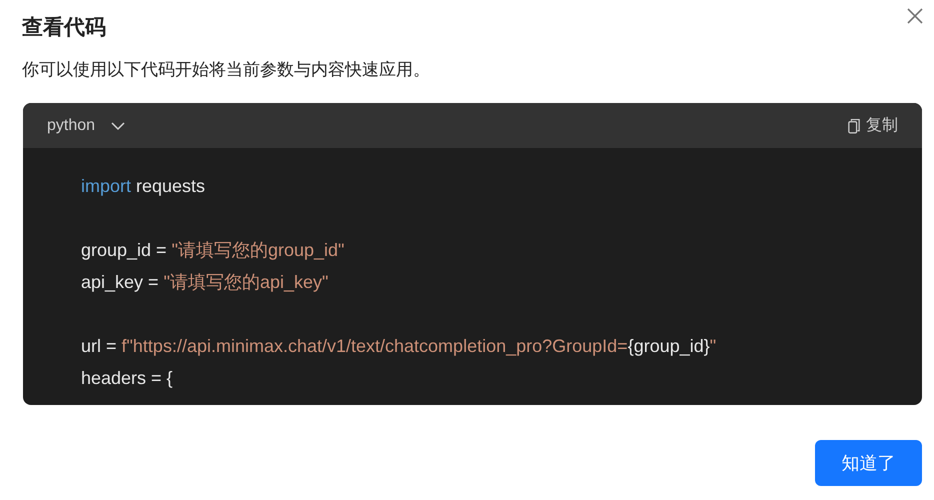 This screenshot has width=934, height=500. Describe the element at coordinates (398, 346) in the screenshot. I see `code-line: url = f"https://api.minimax.chat/v1/text/chatcompletion_pro?GroupId={group_id}"` at that location.